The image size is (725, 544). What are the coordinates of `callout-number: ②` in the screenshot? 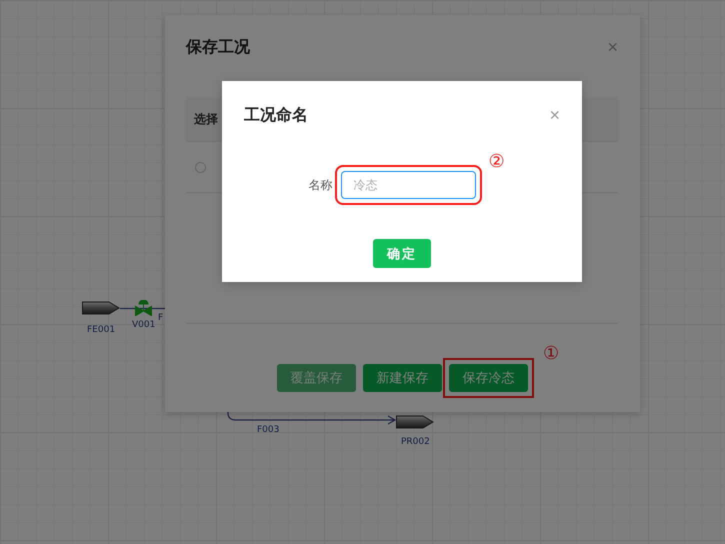 It's located at (496, 162).